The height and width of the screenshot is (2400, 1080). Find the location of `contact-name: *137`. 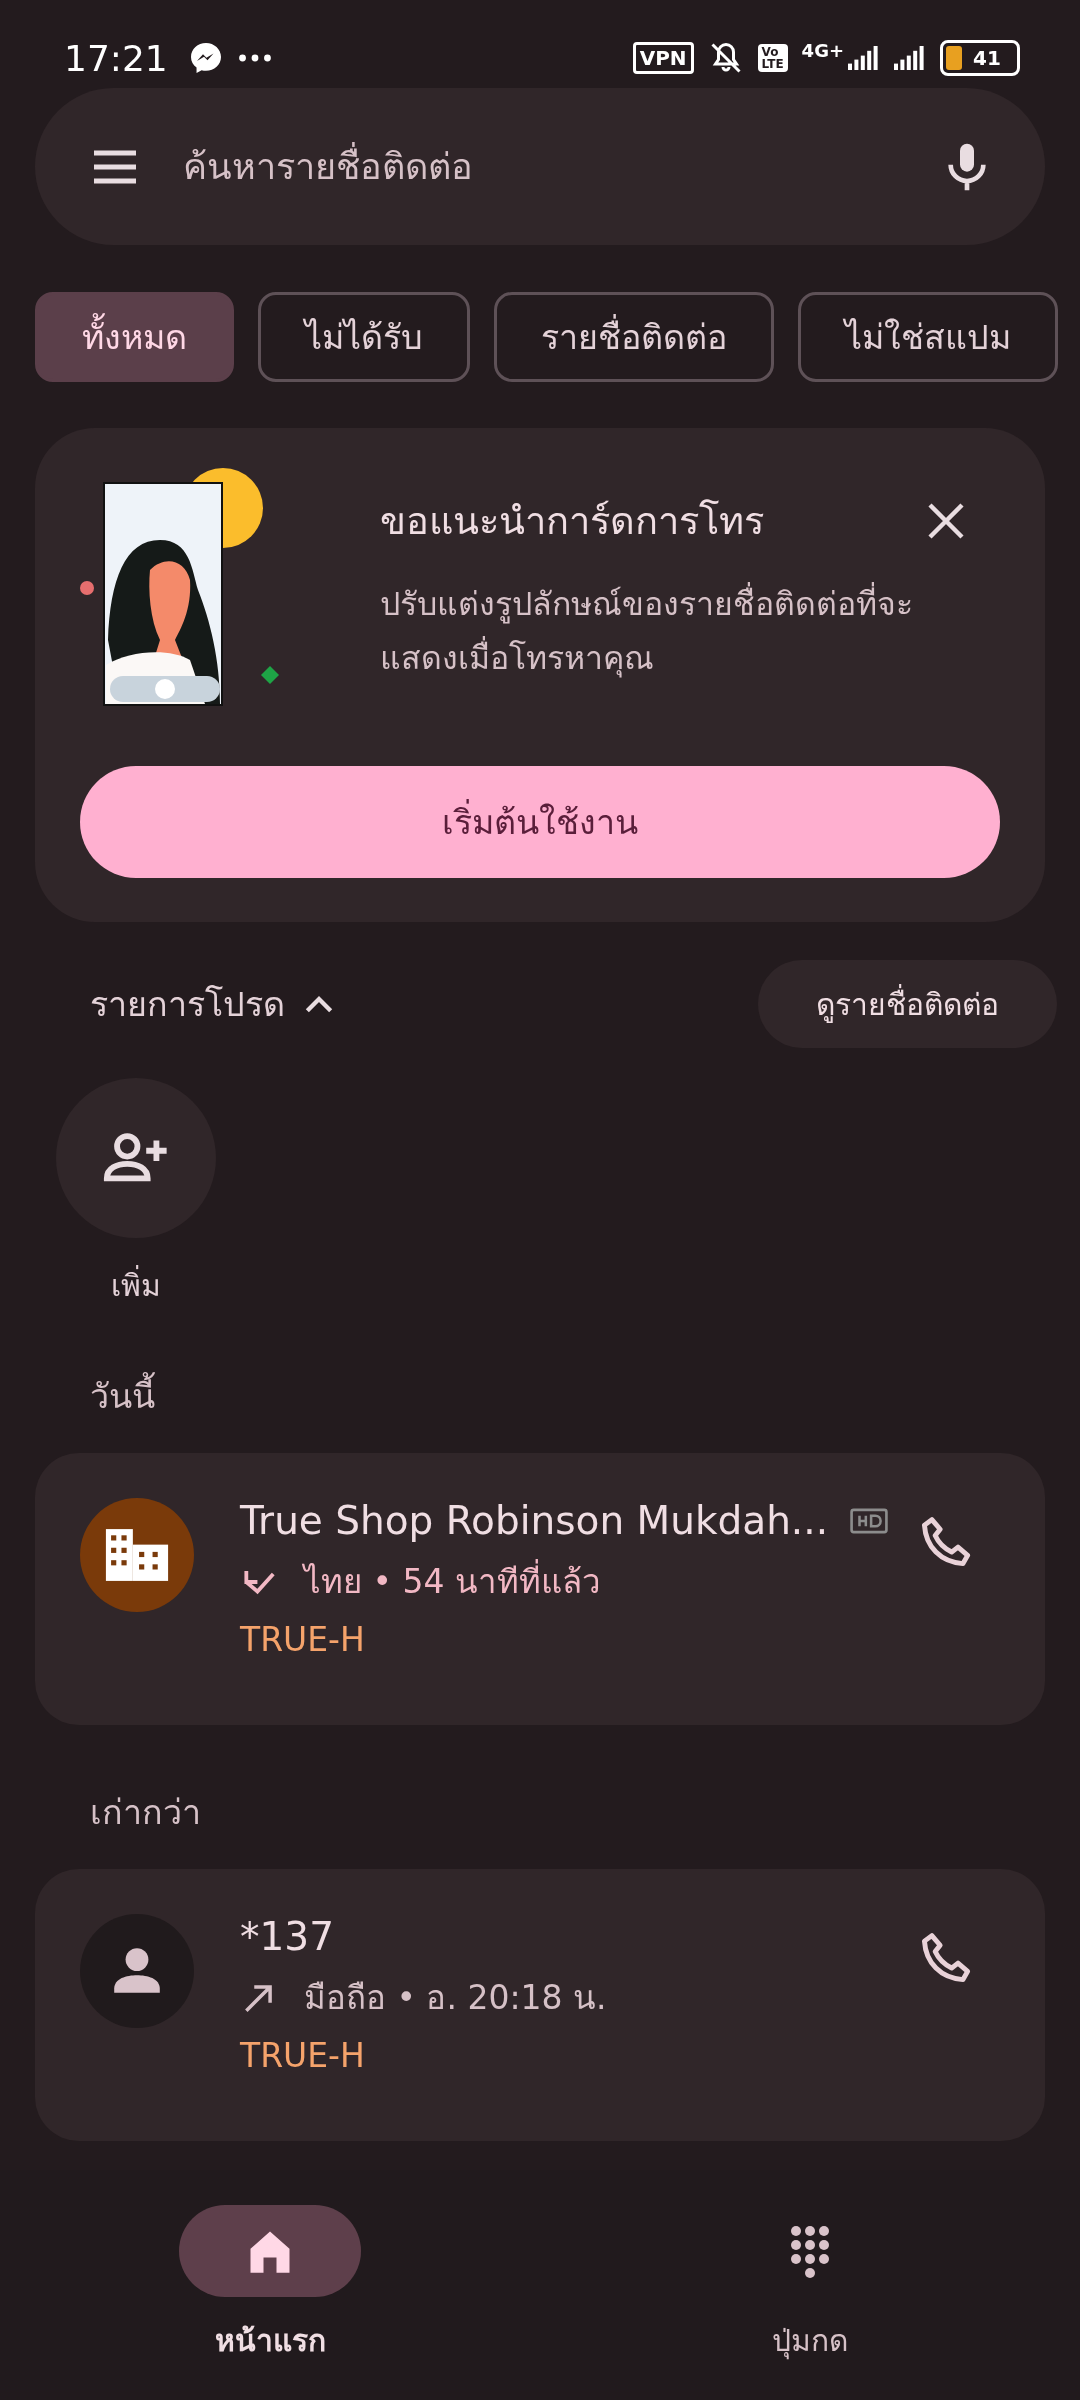

contact-name: *137 is located at coordinates (287, 1936).